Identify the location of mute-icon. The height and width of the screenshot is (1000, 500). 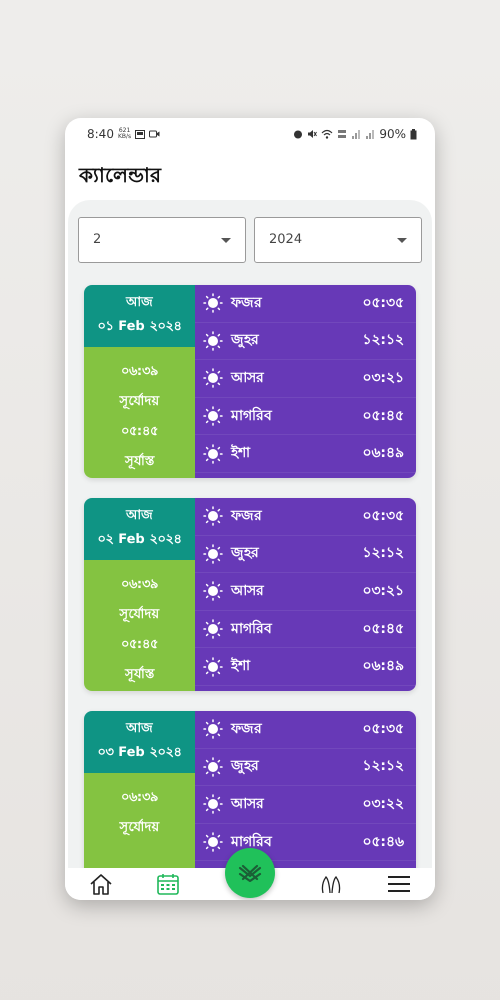
(312, 134).